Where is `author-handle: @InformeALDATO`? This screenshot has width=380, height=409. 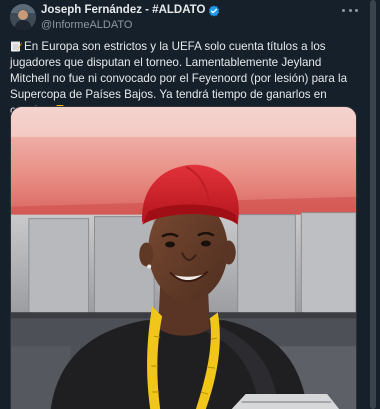
author-handle: @InformeALDATO is located at coordinates (191, 25).